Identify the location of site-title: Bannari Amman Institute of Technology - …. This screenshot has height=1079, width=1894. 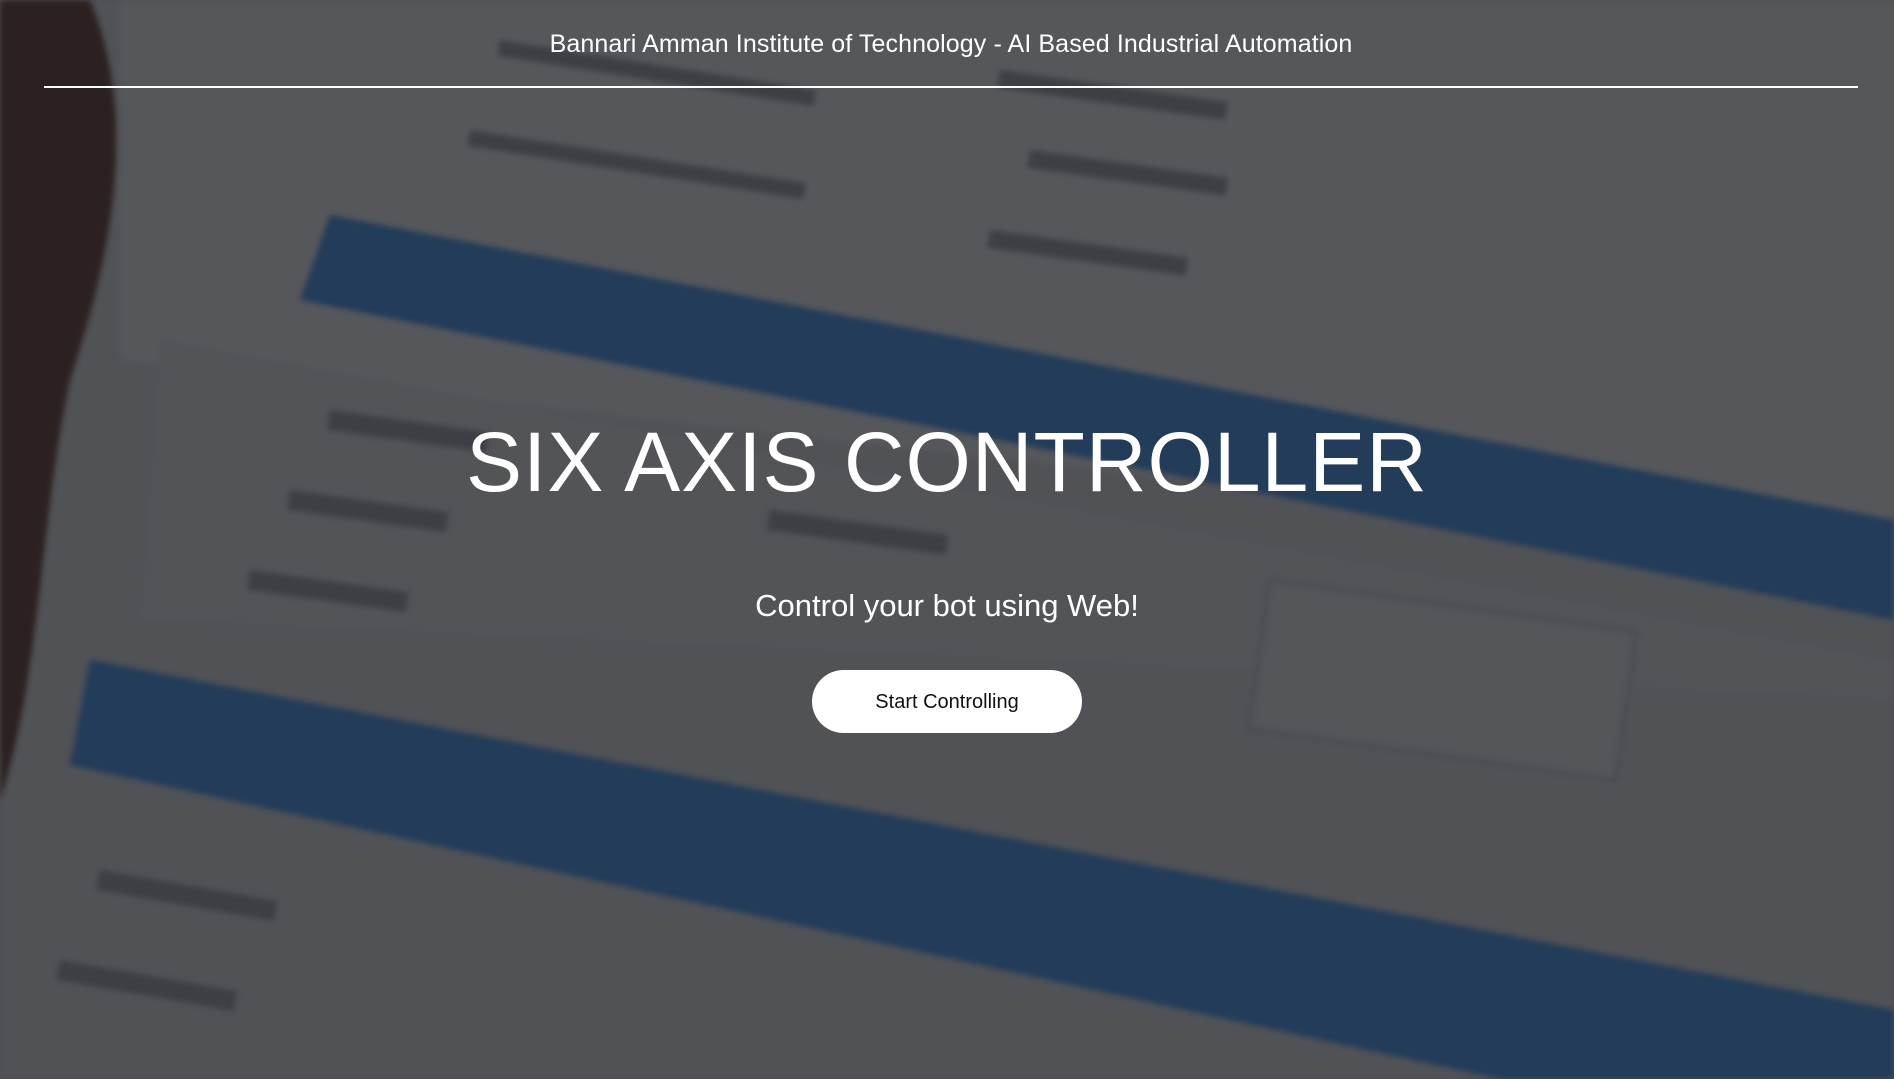
(951, 44).